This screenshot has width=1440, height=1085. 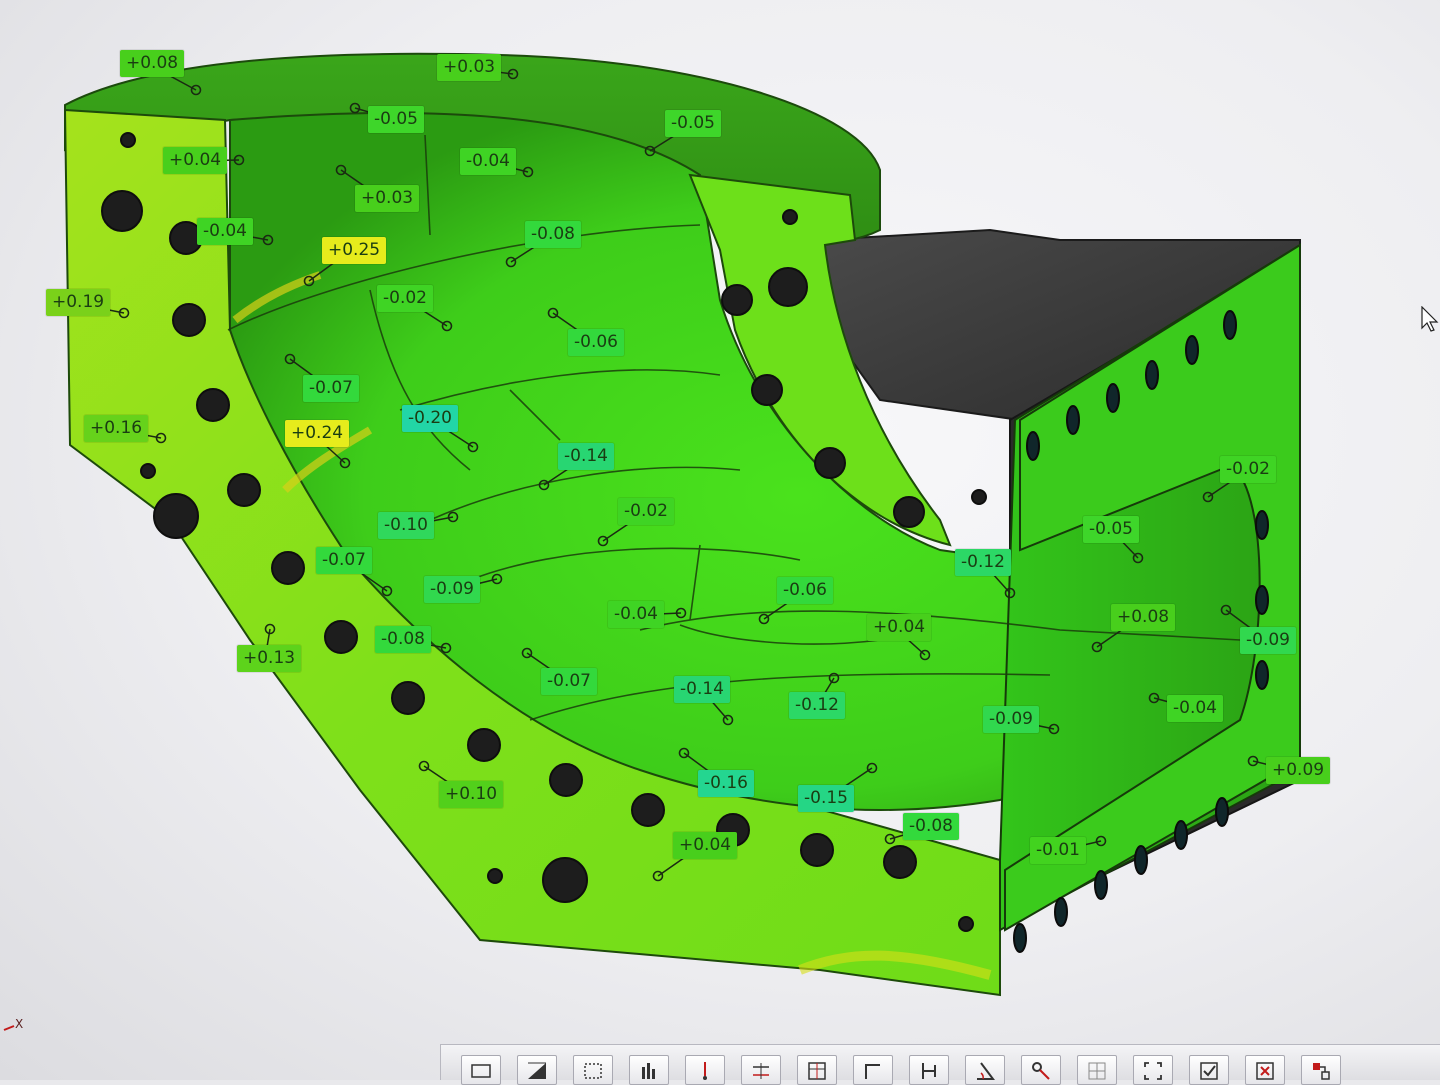 I want to click on deviation-callout: -0.01, so click(x=1058, y=850).